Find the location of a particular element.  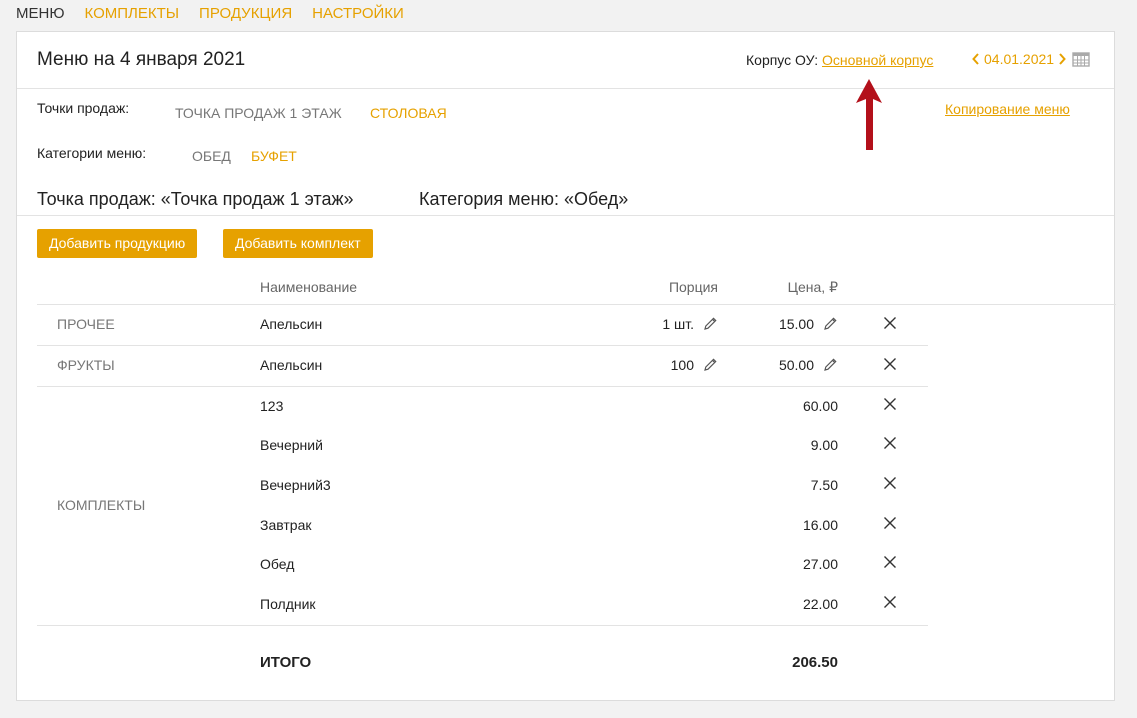

point-chip-canteen: СТОЛОВАЯ is located at coordinates (408, 113).